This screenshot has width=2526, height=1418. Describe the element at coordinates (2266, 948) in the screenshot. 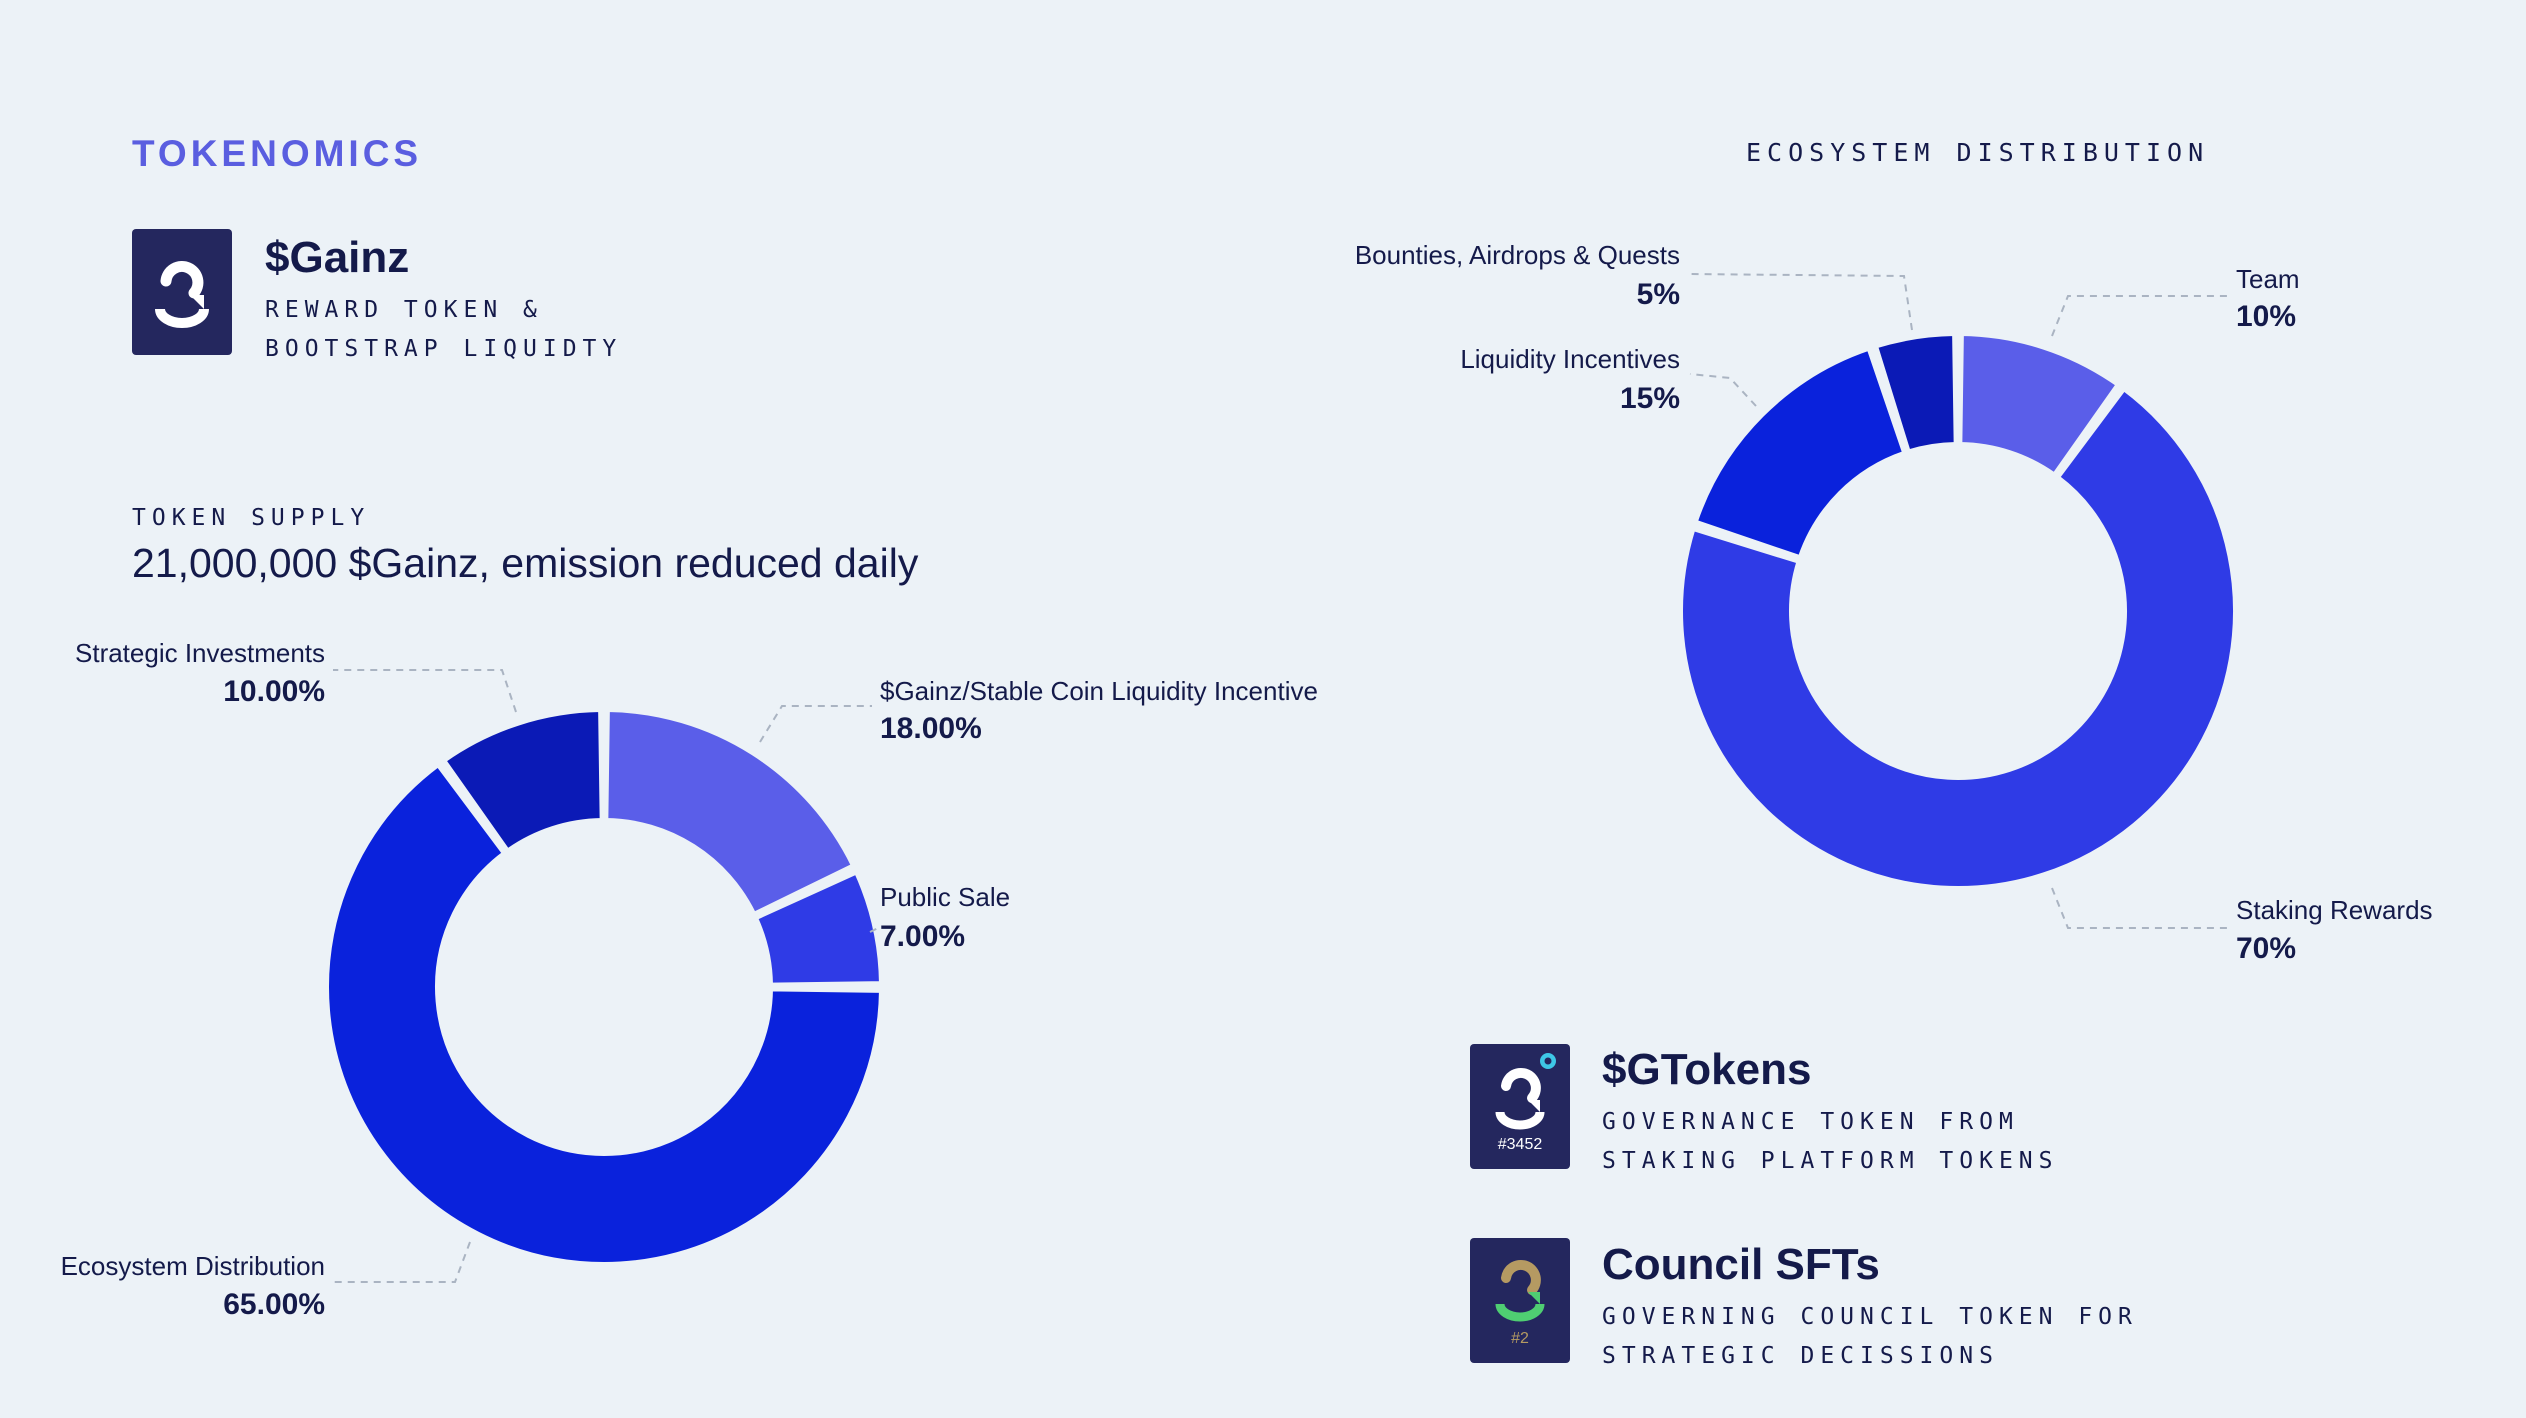

I see `donut-2-value-2: 70%` at that location.